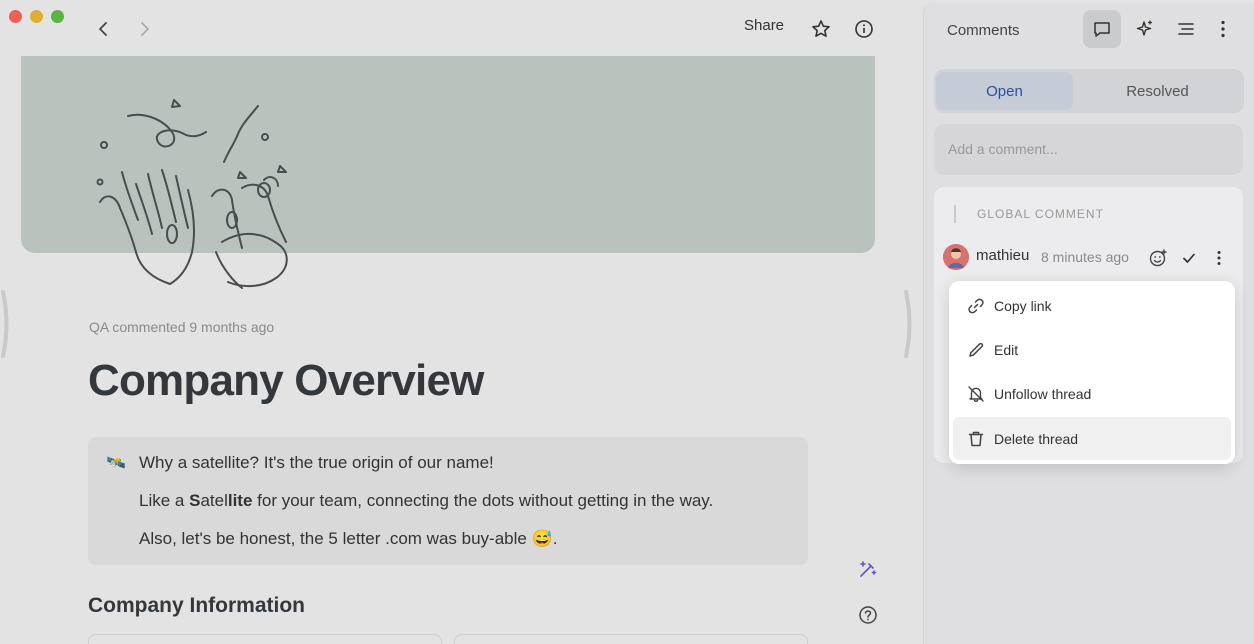 This screenshot has height=644, width=1254. What do you see at coordinates (1157, 91) in the screenshot?
I see `tab-resolved: Resolved` at bounding box center [1157, 91].